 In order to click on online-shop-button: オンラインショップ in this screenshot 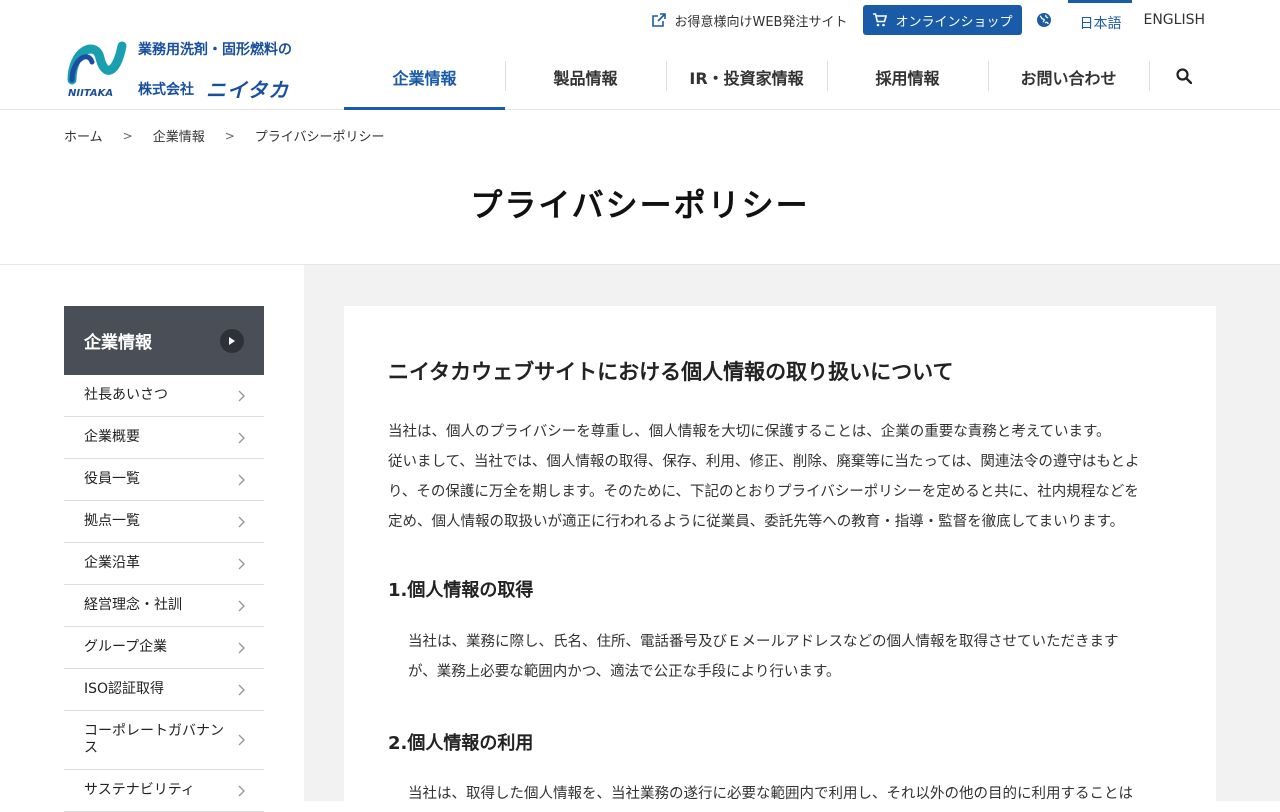, I will do `click(943, 20)`.